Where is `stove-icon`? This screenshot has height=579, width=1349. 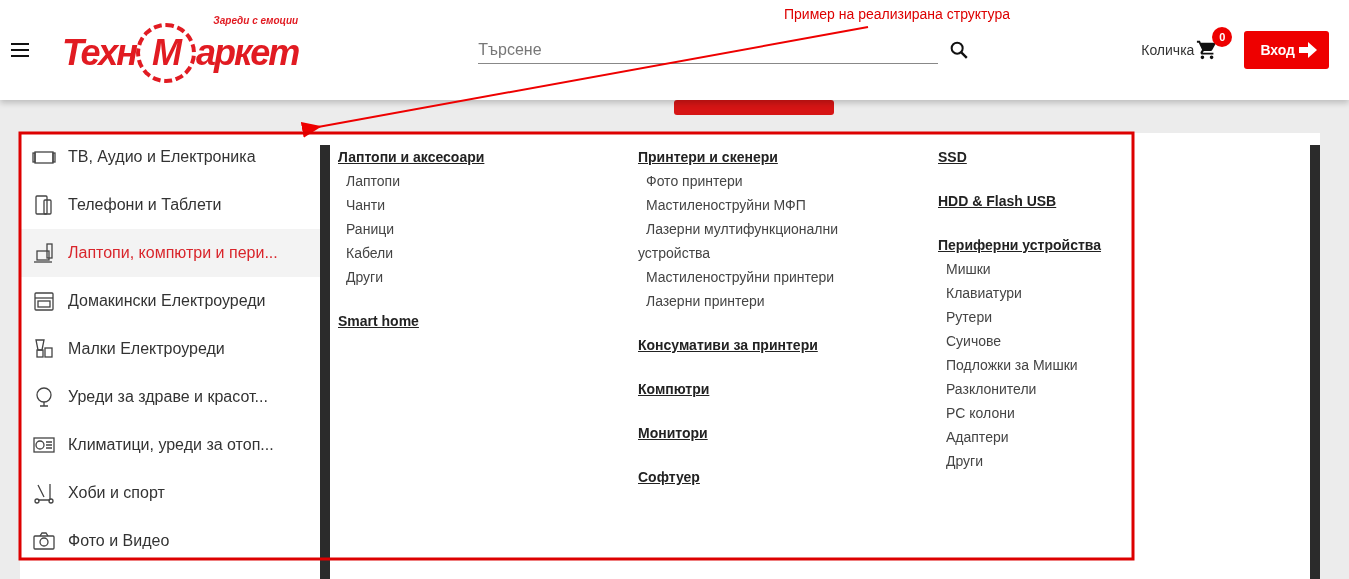 stove-icon is located at coordinates (44, 301).